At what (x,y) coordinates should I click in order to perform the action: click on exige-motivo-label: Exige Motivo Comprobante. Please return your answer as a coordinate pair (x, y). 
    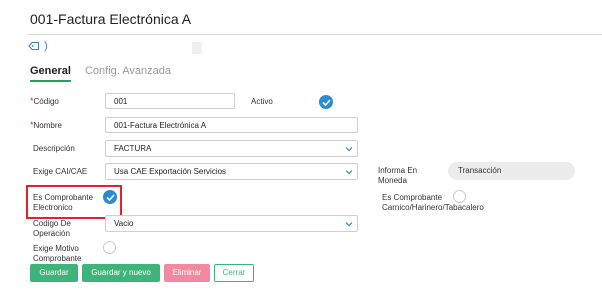
    Looking at the image, I should click on (57, 253).